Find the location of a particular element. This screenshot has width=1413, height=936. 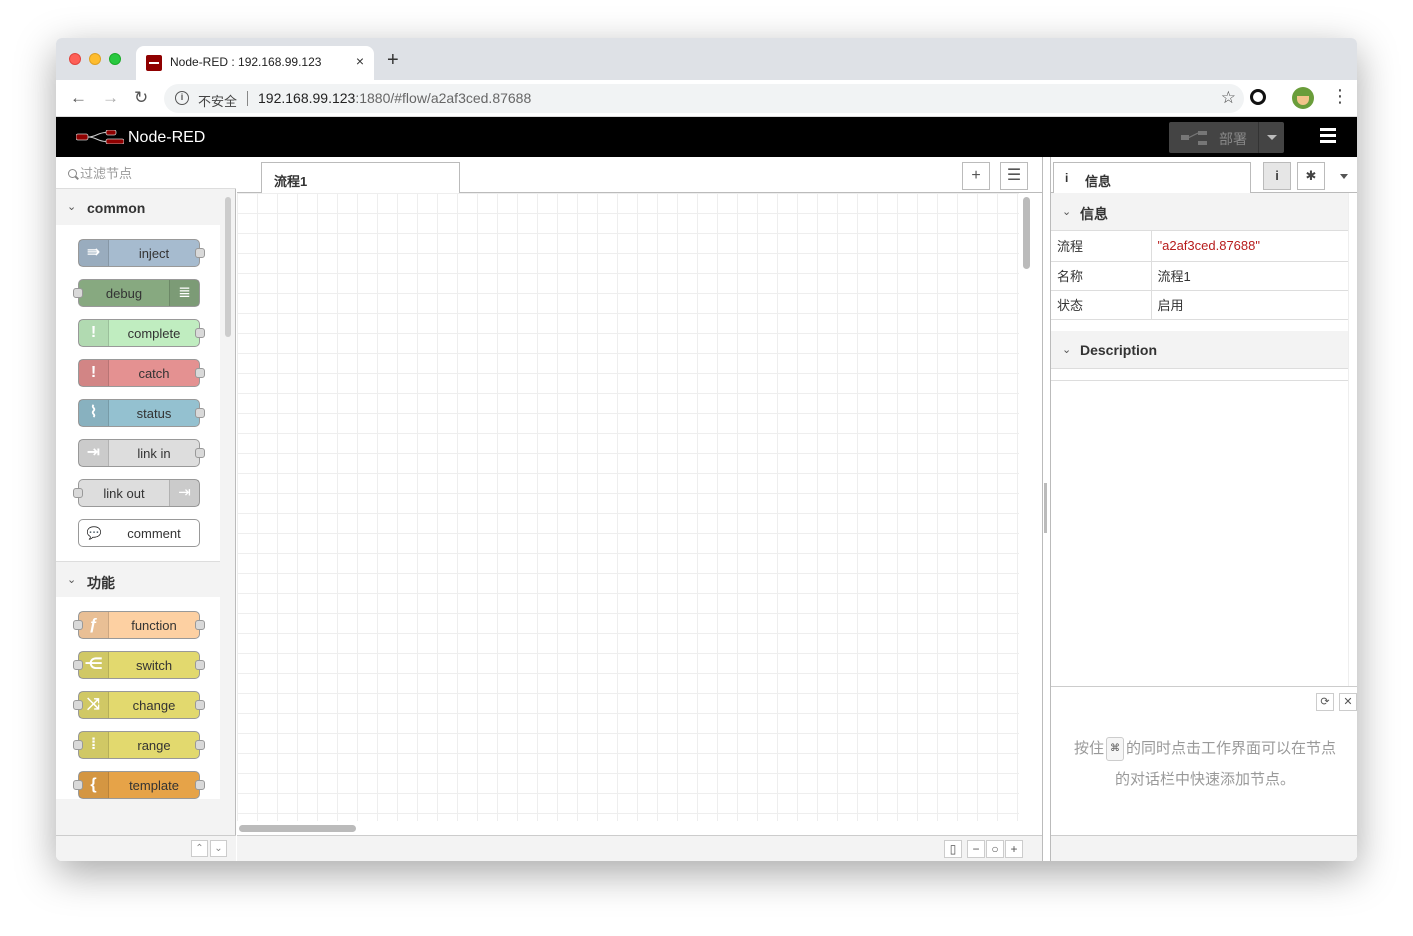

info-key: 状态 is located at coordinates (1101, 305).